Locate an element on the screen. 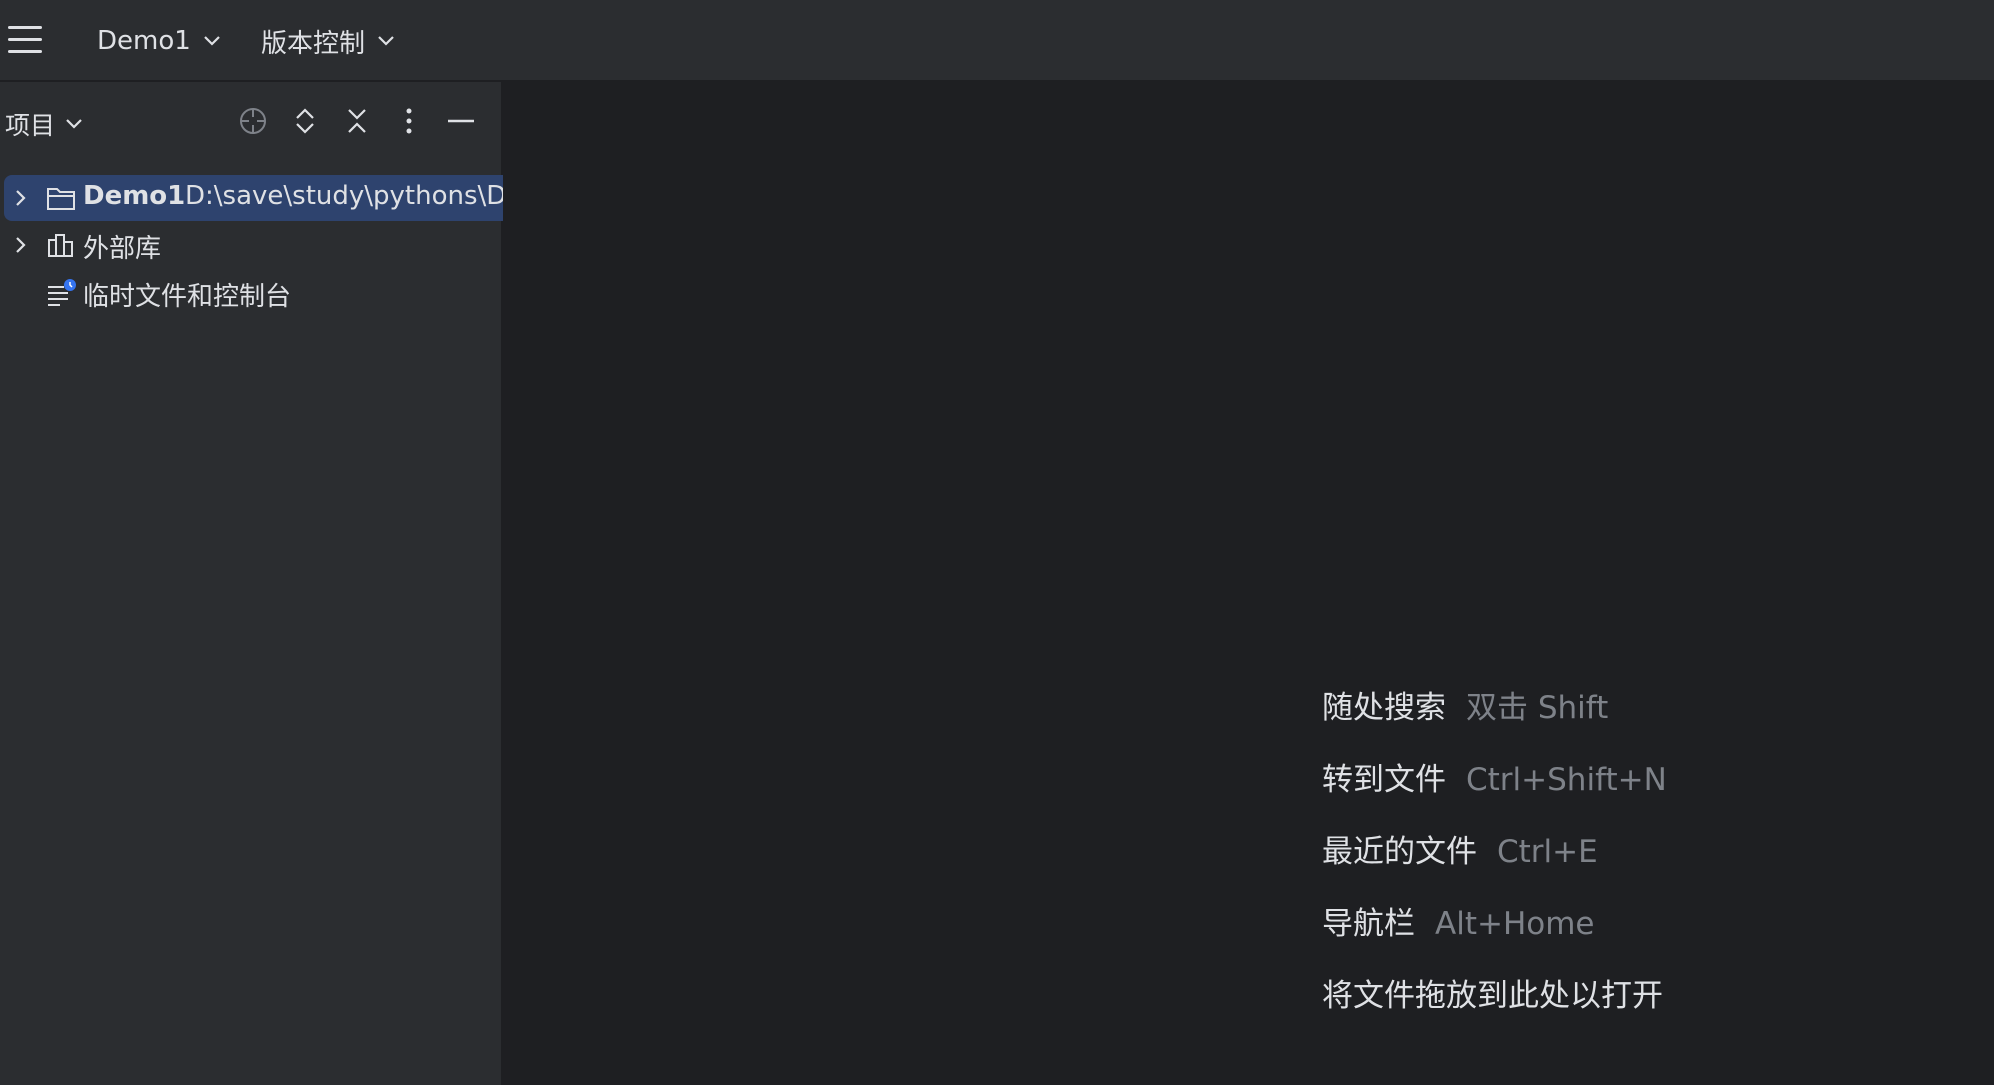 This screenshot has width=1994, height=1085. hint-drop-files: 将文件拖放到此处以打开 is located at coordinates (1492, 992).